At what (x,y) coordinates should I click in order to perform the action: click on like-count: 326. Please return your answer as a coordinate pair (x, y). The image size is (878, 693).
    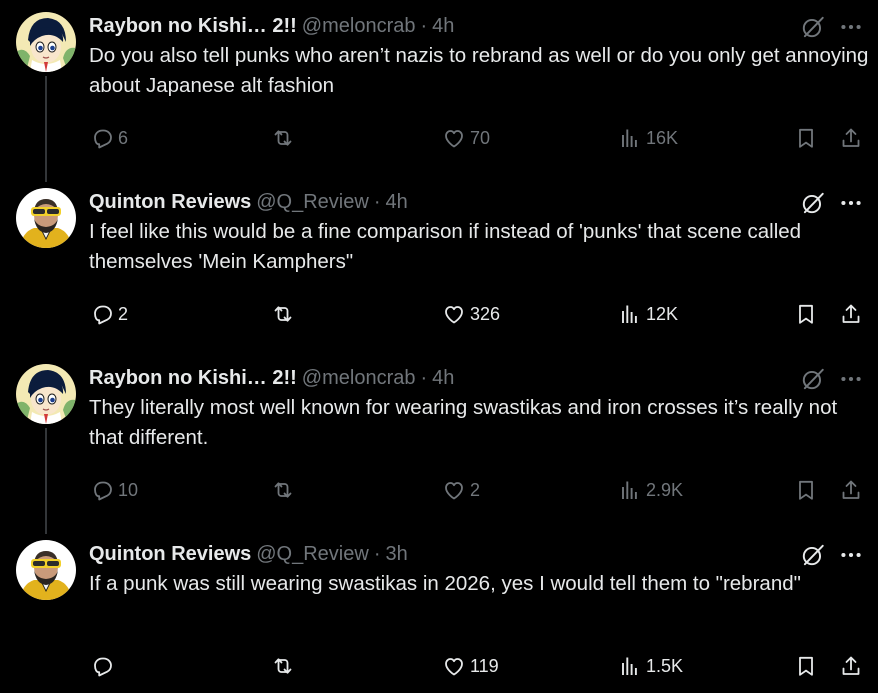
    Looking at the image, I should click on (485, 313).